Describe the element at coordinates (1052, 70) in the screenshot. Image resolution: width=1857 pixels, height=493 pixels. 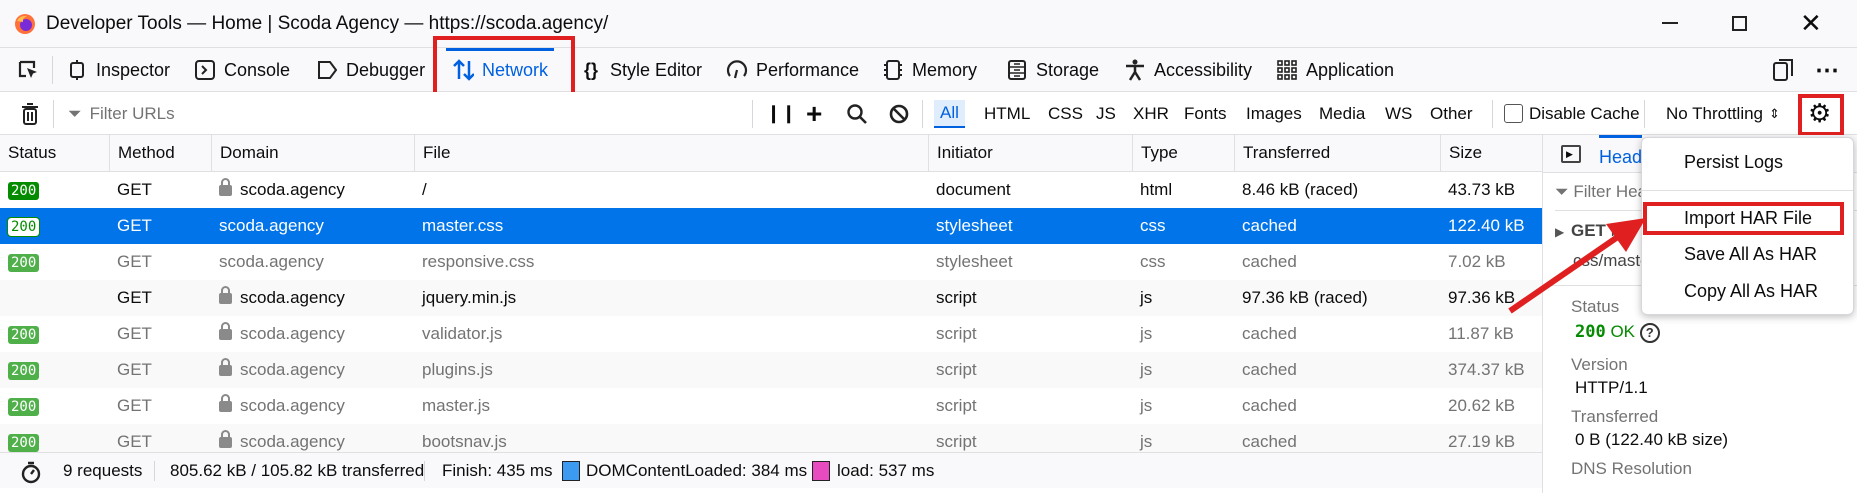
I see `tab-storage: Storage` at that location.